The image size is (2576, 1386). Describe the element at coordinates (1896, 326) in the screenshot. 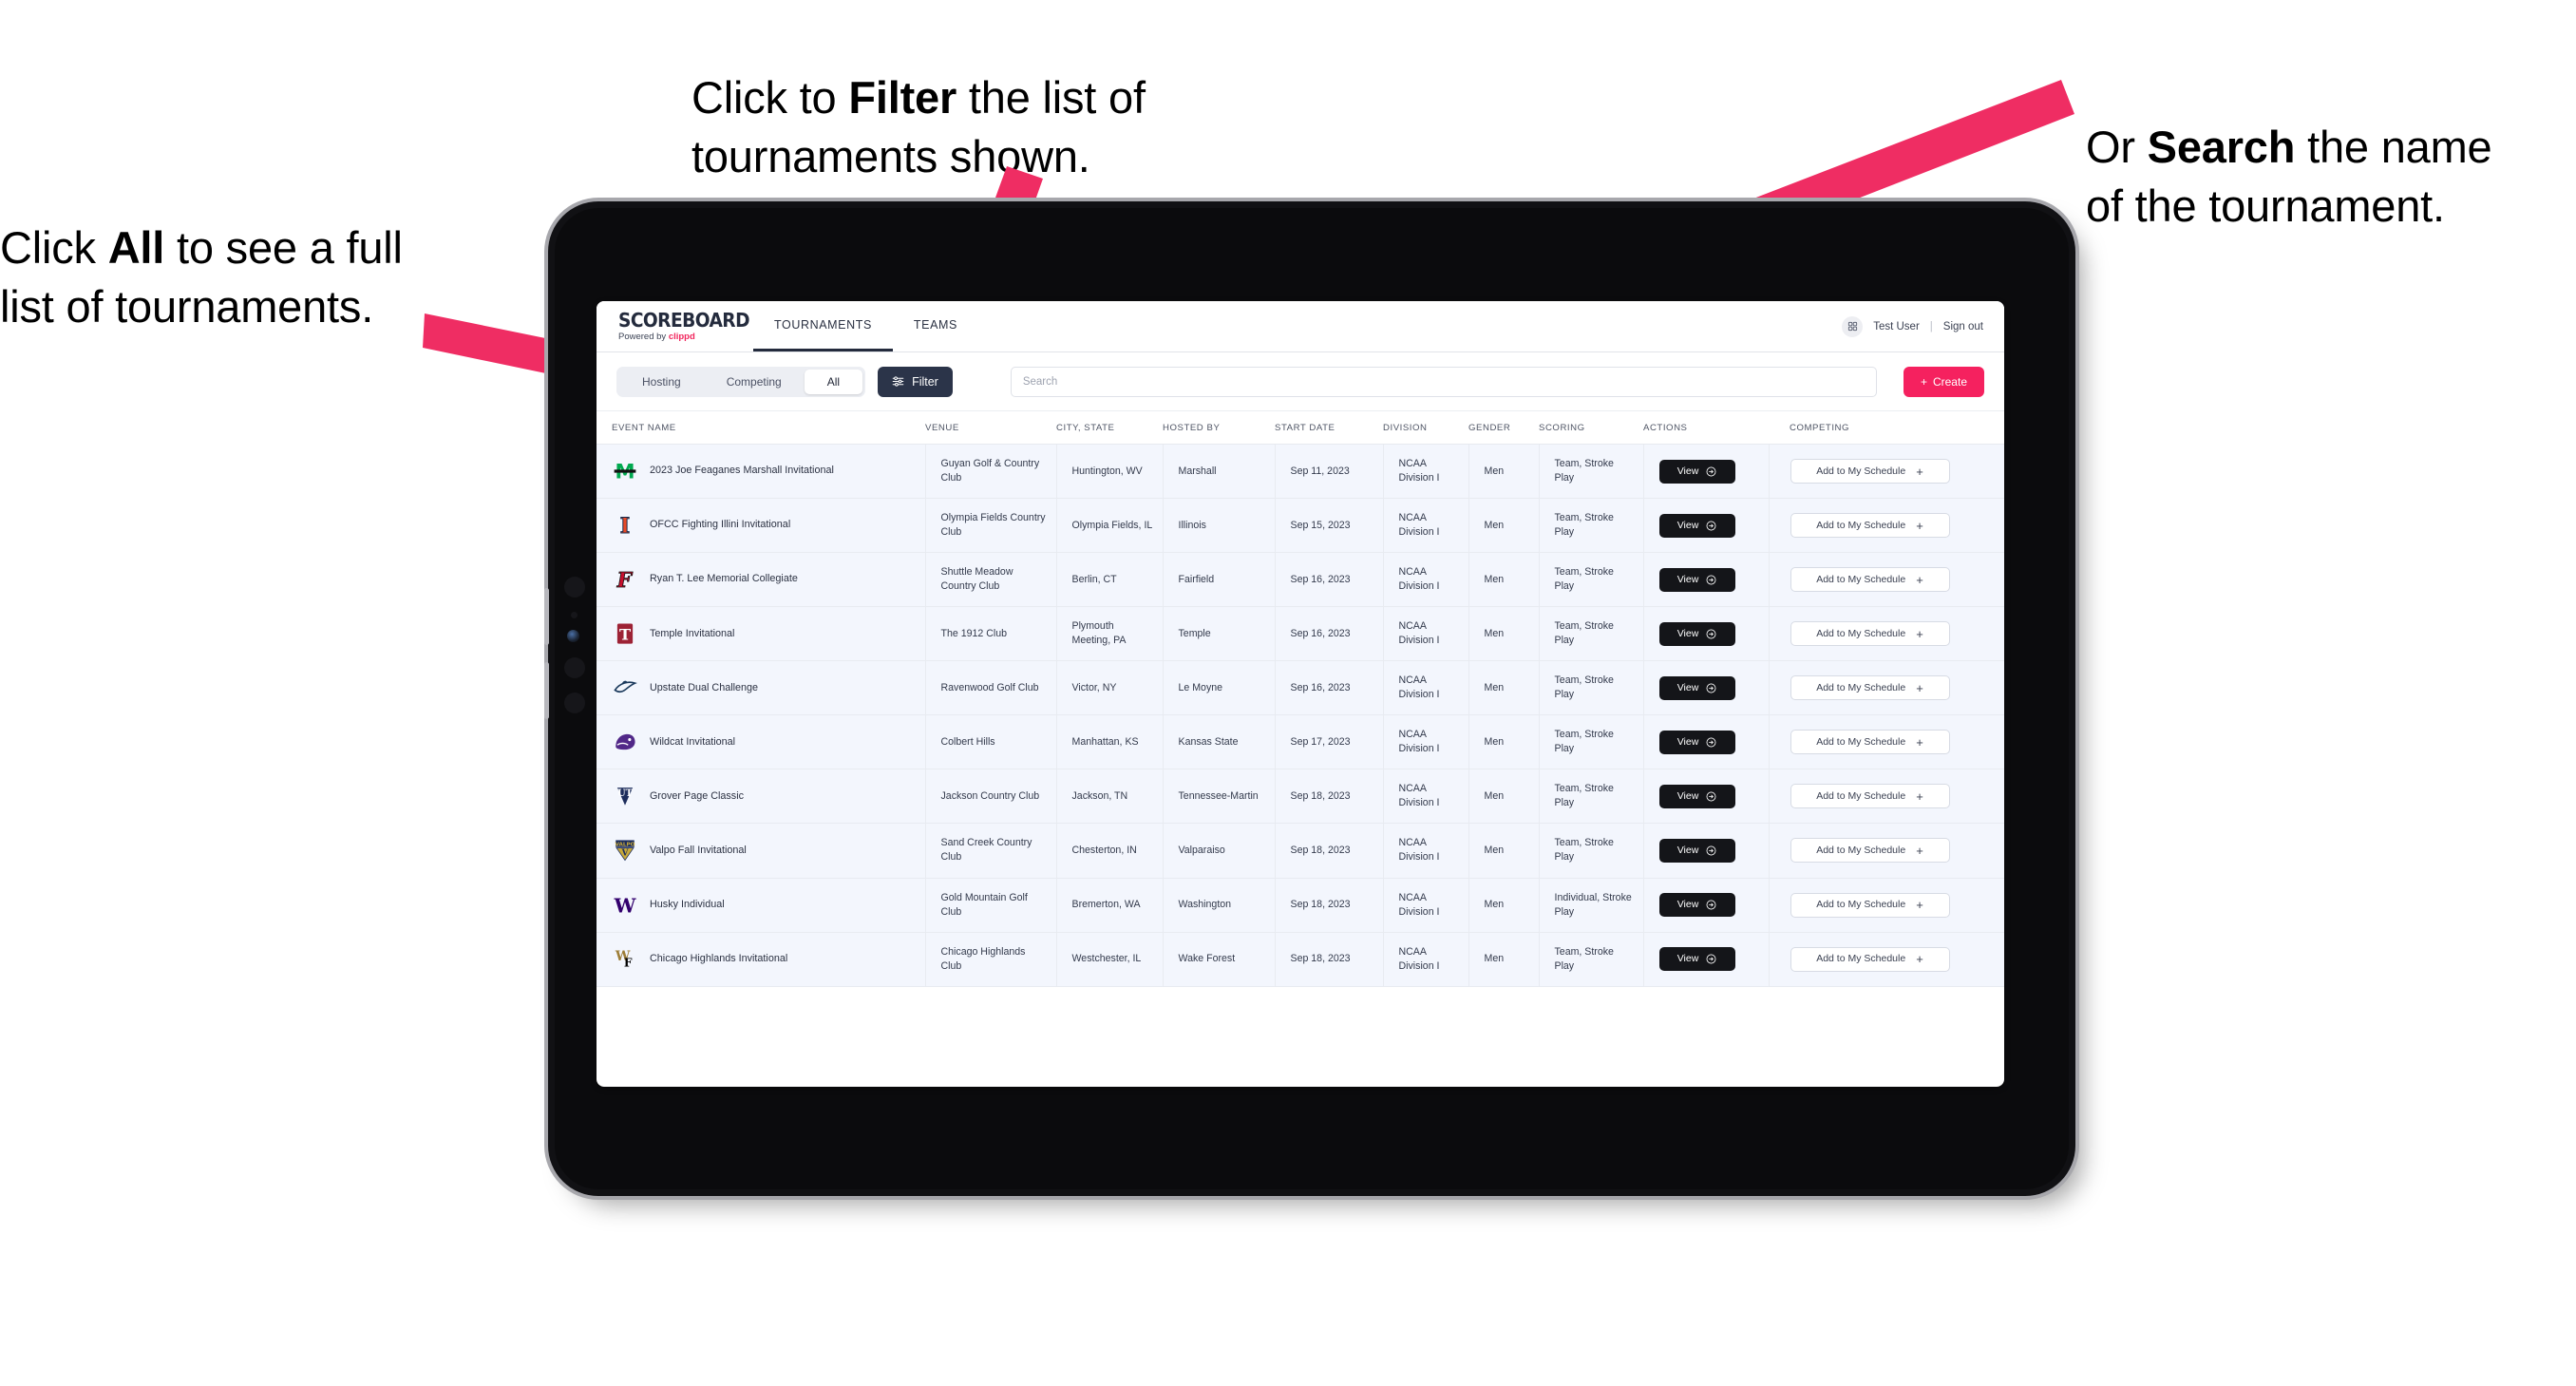

I see `user-name: Test User` at that location.